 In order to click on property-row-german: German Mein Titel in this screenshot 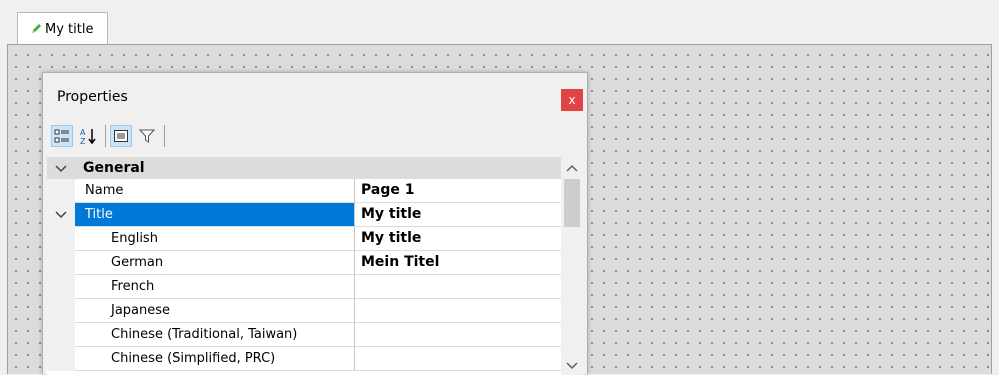, I will do `click(304, 263)`.